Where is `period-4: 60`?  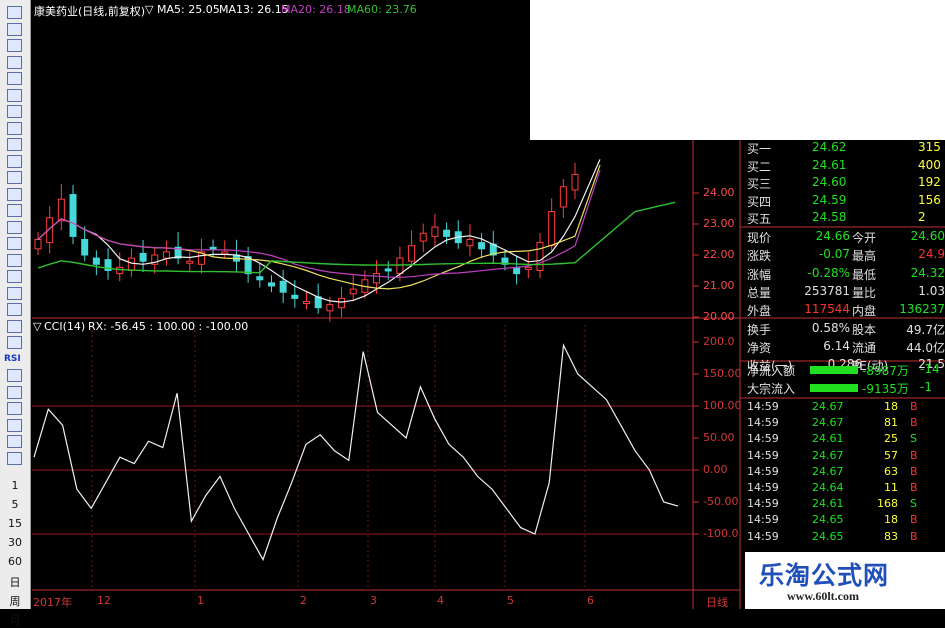
period-4: 60 is located at coordinates (15, 561).